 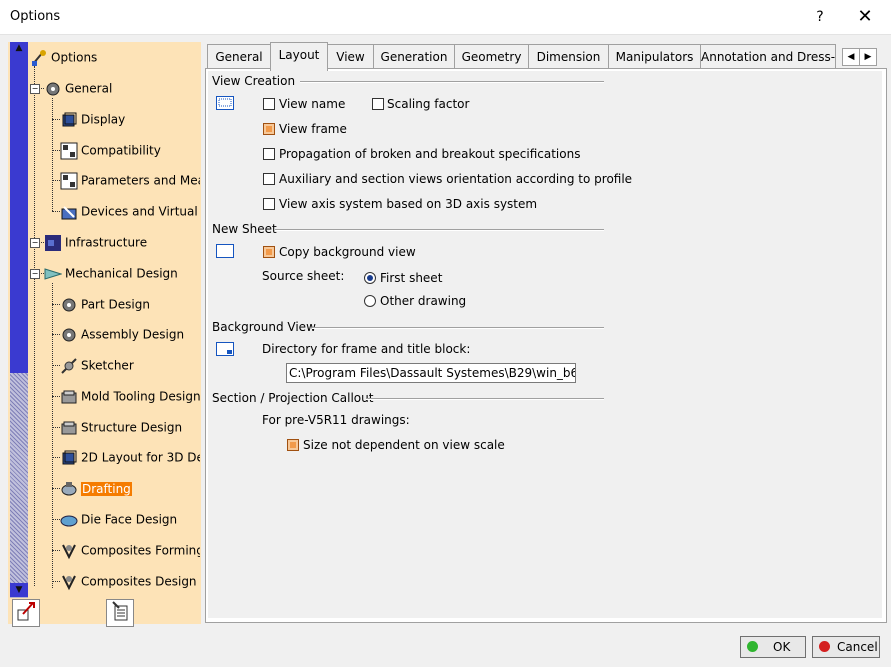 What do you see at coordinates (378, 104) in the screenshot?
I see `scaling-factor-checkbox` at bounding box center [378, 104].